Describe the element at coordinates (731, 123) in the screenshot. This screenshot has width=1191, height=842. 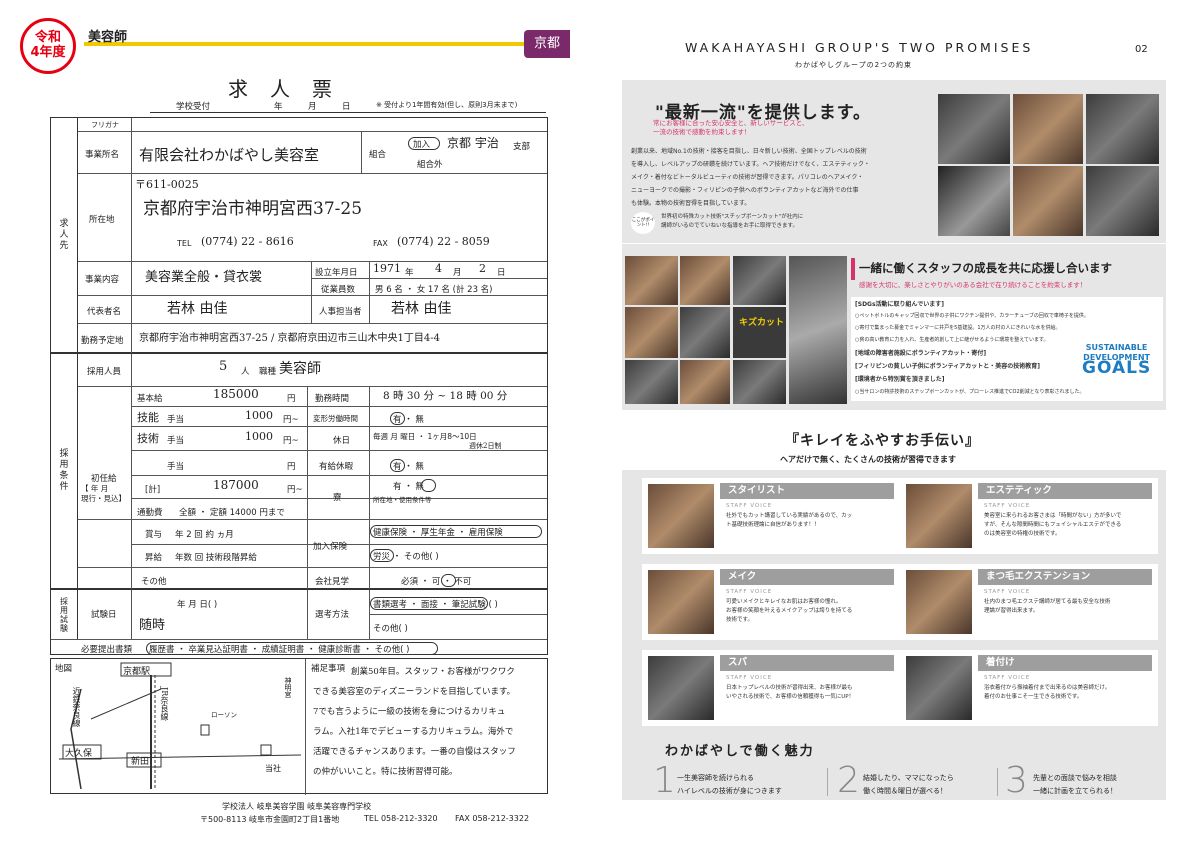
I see `promise-1-tagline: 常にお客様に合った安心安全と、新しいサービスと、` at that location.